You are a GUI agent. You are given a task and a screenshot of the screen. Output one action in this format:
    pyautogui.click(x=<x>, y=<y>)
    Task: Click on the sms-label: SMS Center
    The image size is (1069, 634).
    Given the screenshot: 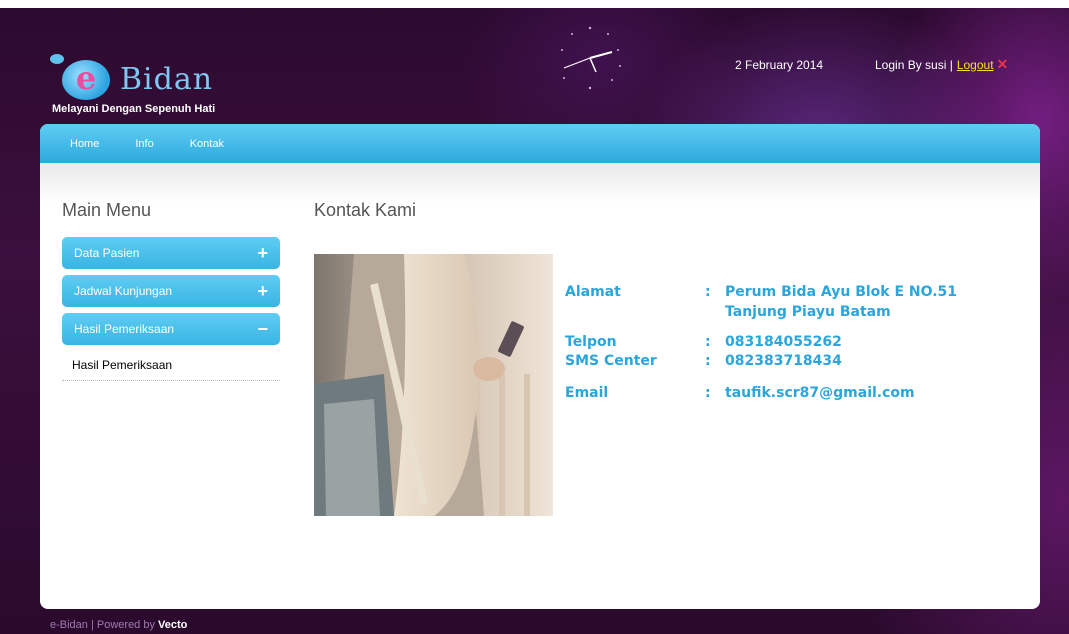 What is the action you would take?
    pyautogui.click(x=611, y=361)
    